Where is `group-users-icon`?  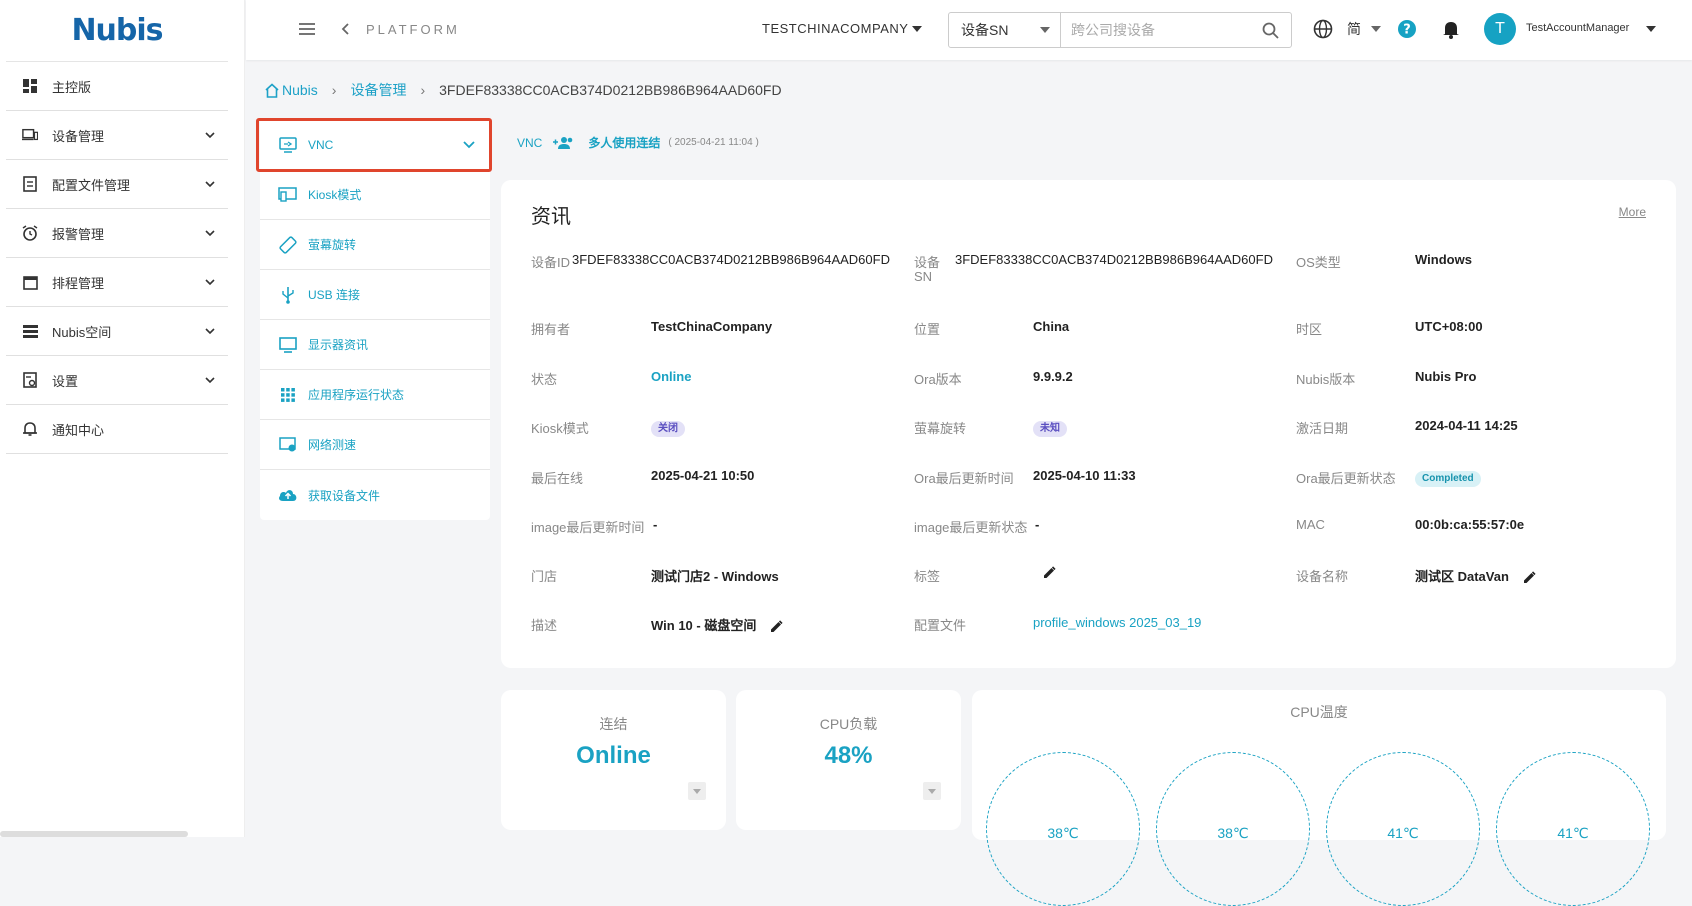
group-users-icon is located at coordinates (563, 143).